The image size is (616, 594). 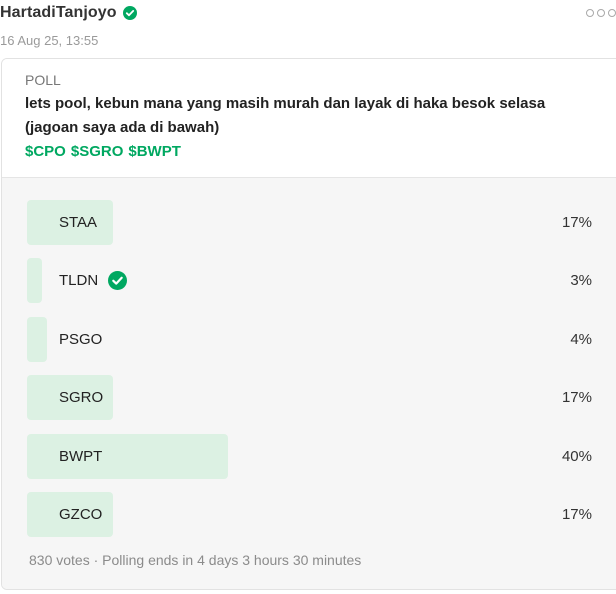 I want to click on poll-option: STAA 17%, so click(x=309, y=222).